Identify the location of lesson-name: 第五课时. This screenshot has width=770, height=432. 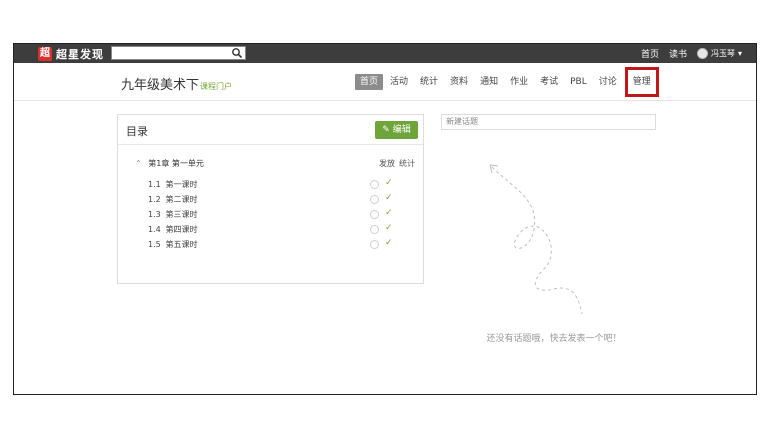
(182, 244).